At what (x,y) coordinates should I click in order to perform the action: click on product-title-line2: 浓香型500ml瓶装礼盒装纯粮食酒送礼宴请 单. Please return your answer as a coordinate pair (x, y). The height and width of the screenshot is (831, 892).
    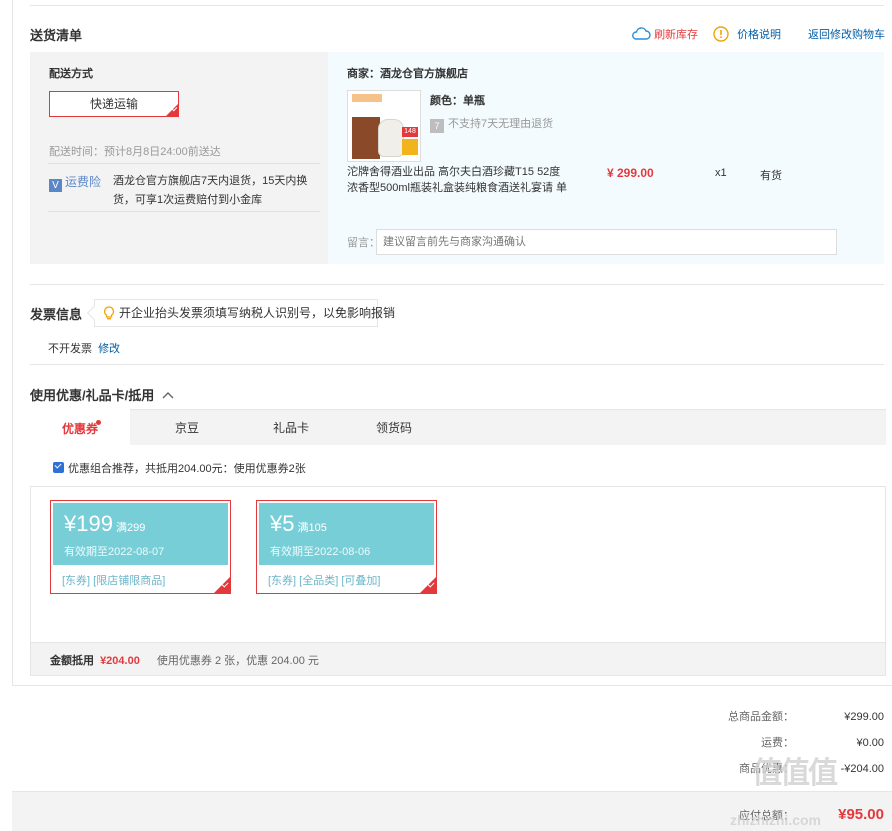
    Looking at the image, I should click on (457, 188).